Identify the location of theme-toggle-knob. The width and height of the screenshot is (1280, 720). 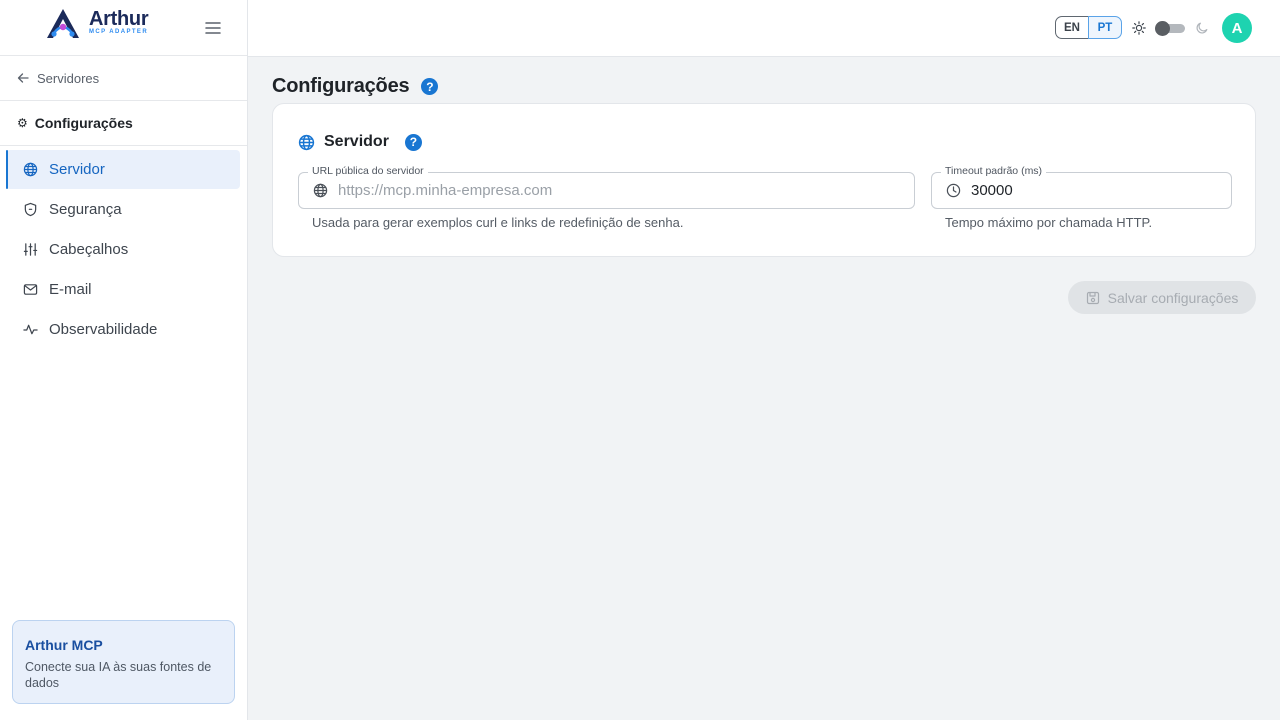
(1162, 28).